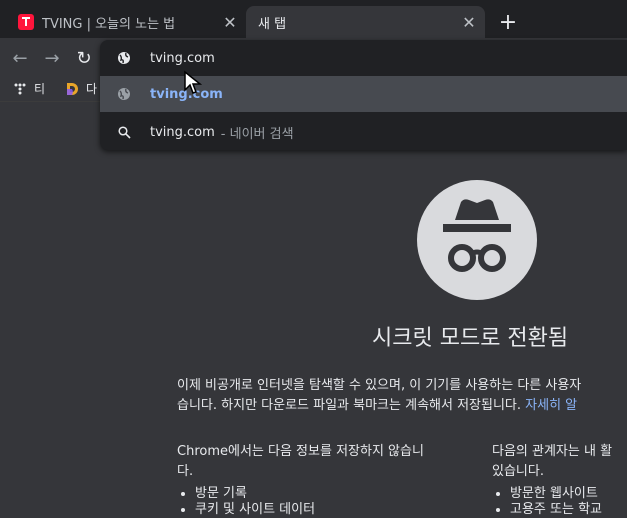 This screenshot has width=627, height=518. I want to click on tab-title: TVING | 오늘의 노는 법, so click(109, 24).